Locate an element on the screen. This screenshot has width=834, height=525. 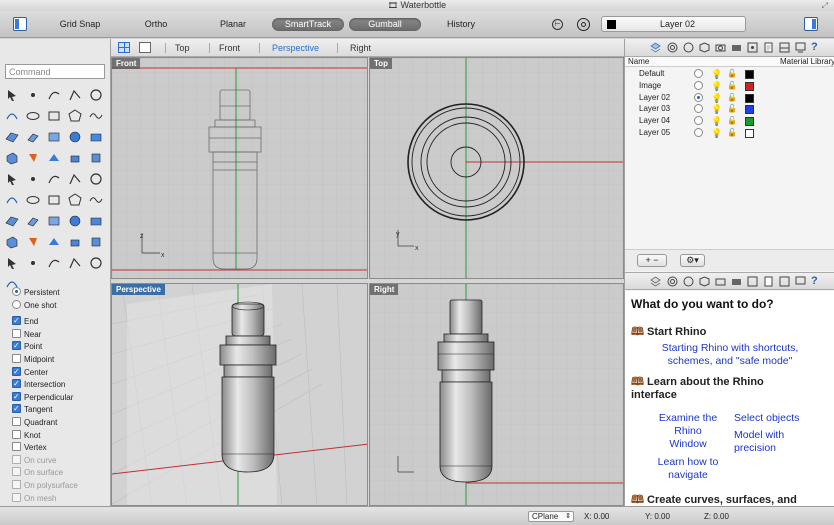
tab-right: Right is located at coordinates (360, 48).